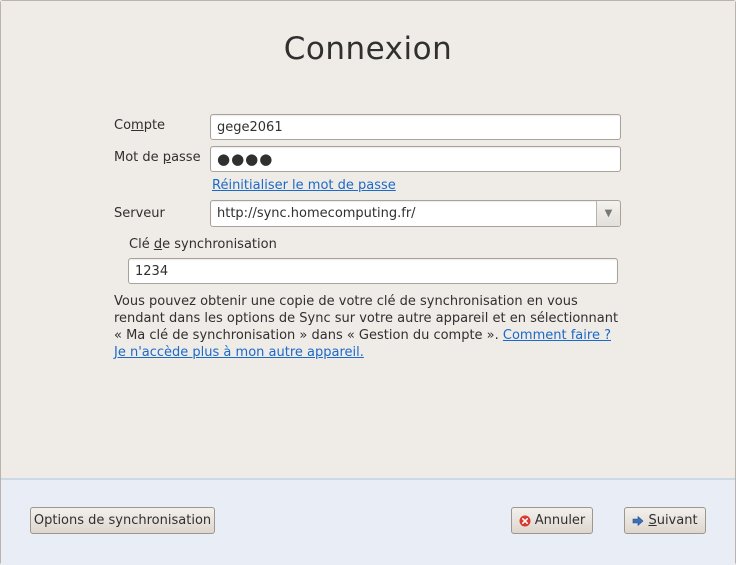 The image size is (736, 565). What do you see at coordinates (673, 520) in the screenshot?
I see `next-label: Suivant` at bounding box center [673, 520].